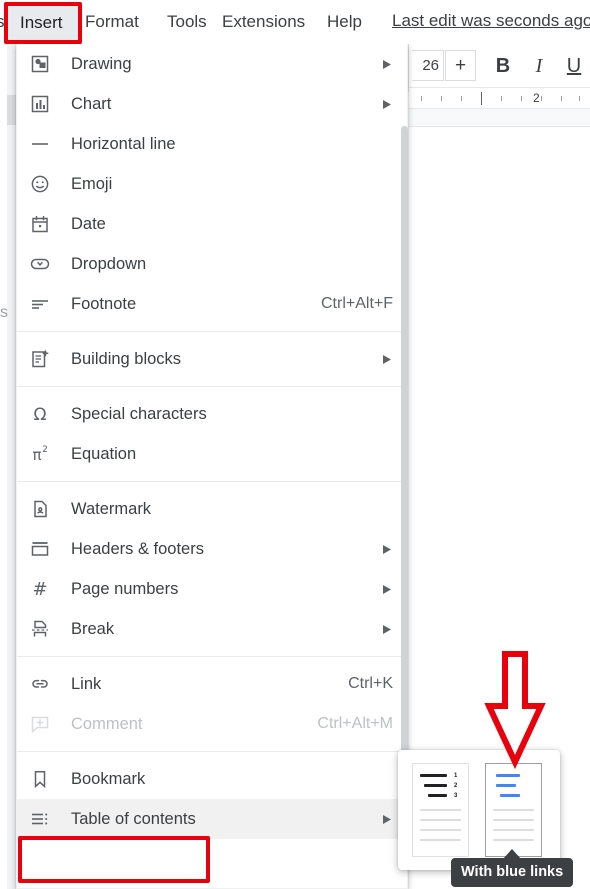 The image size is (590, 889). What do you see at coordinates (212, 684) in the screenshot?
I see `menu-item-link: Link Ctrl+K` at bounding box center [212, 684].